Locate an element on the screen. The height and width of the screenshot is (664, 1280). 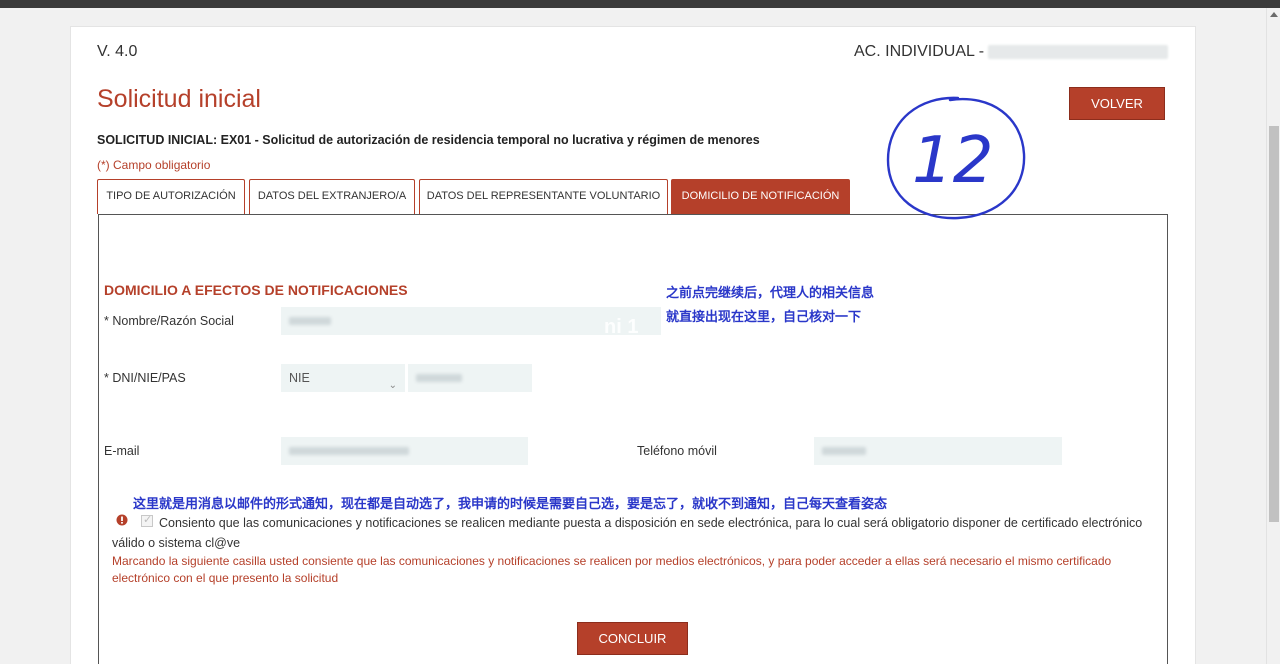
email-label: E-mail is located at coordinates (122, 451).